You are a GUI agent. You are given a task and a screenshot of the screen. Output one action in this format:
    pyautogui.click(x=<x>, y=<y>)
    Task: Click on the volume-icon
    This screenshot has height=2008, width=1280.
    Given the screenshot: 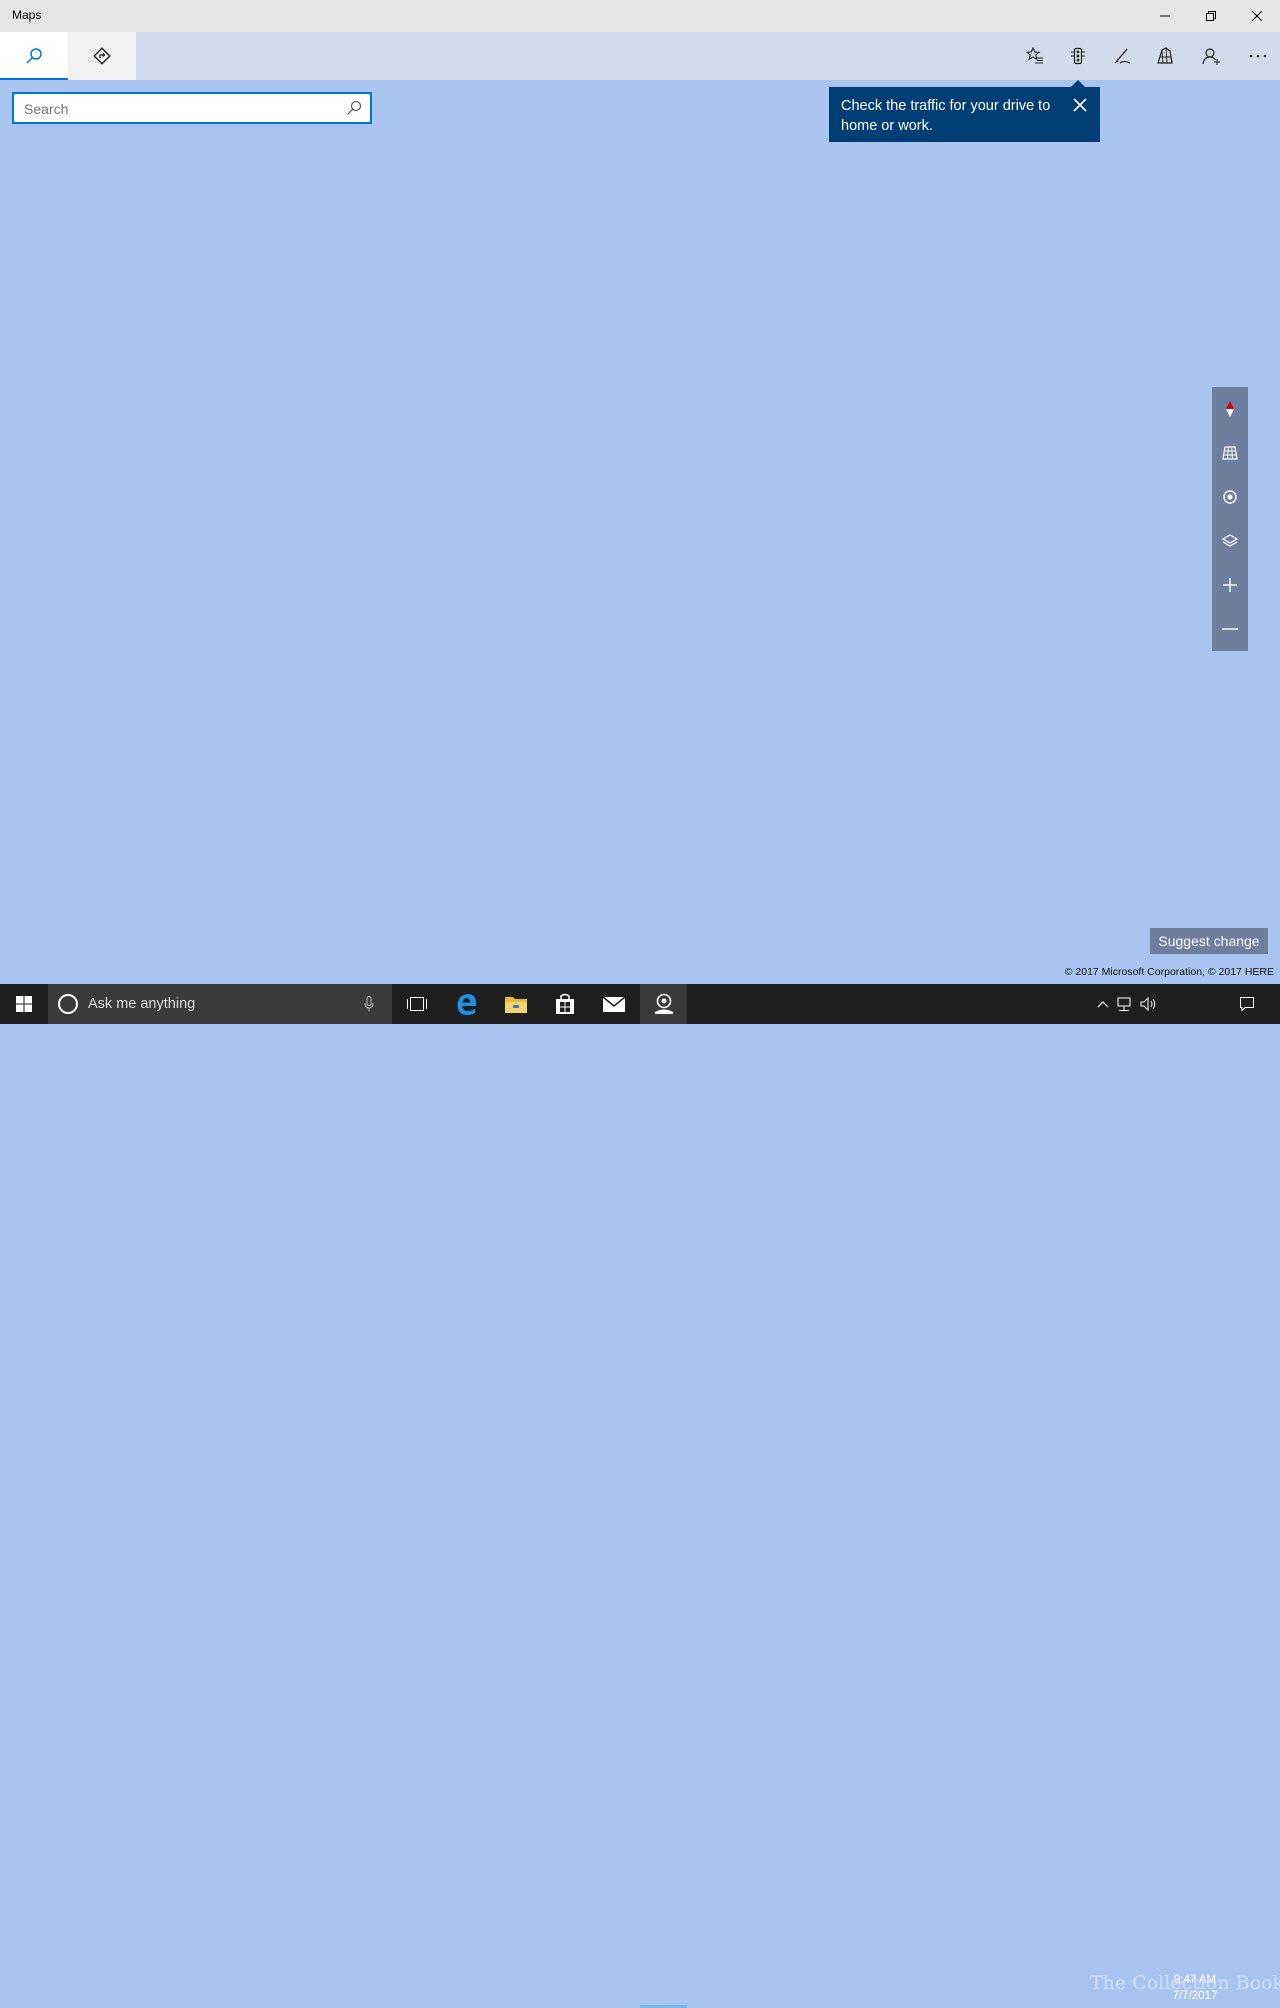 What is the action you would take?
    pyautogui.click(x=1148, y=1004)
    